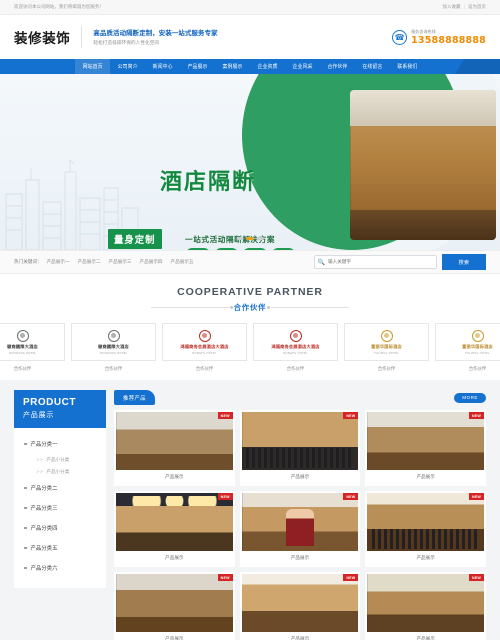 The width and height of the screenshot is (500, 640). Describe the element at coordinates (407, 66) in the screenshot. I see `nav-item-contact: 联系我们` at that location.